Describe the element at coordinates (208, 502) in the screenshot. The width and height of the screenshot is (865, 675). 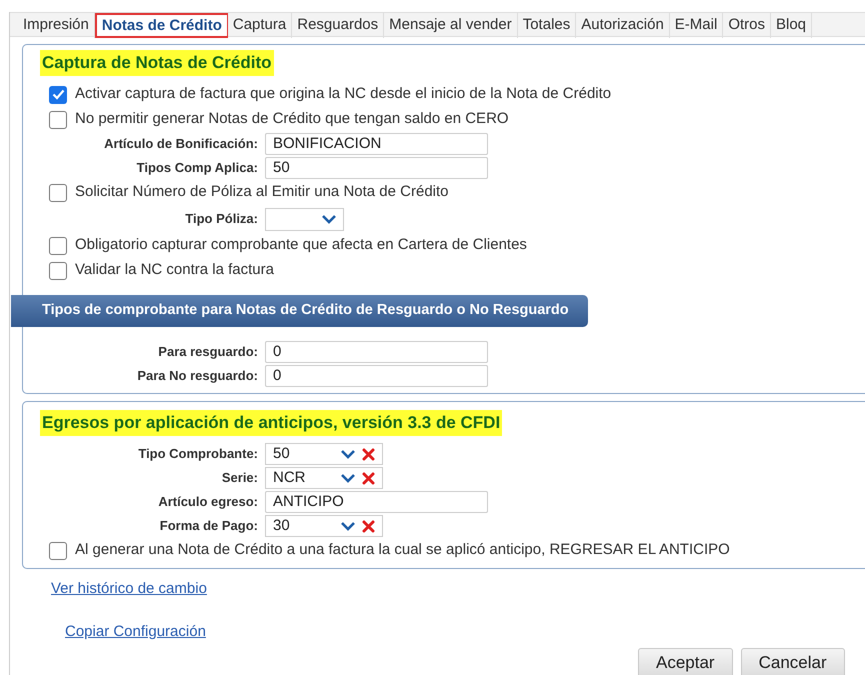
I see `field-label: Artículo egreso:` at that location.